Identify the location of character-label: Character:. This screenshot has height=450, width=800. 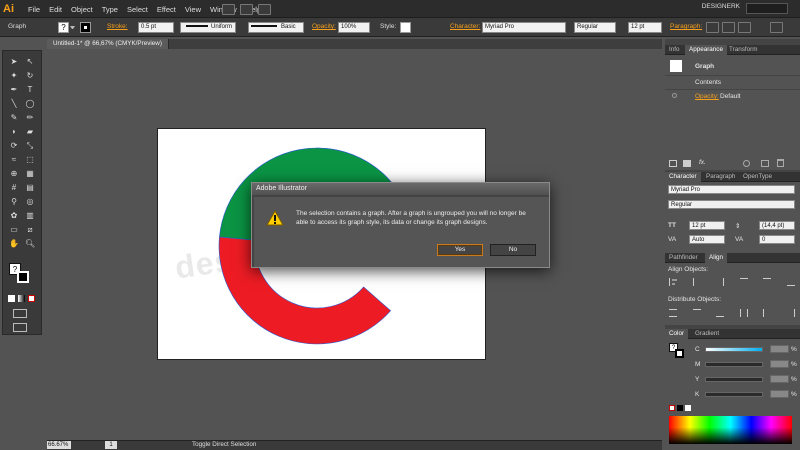
(465, 26).